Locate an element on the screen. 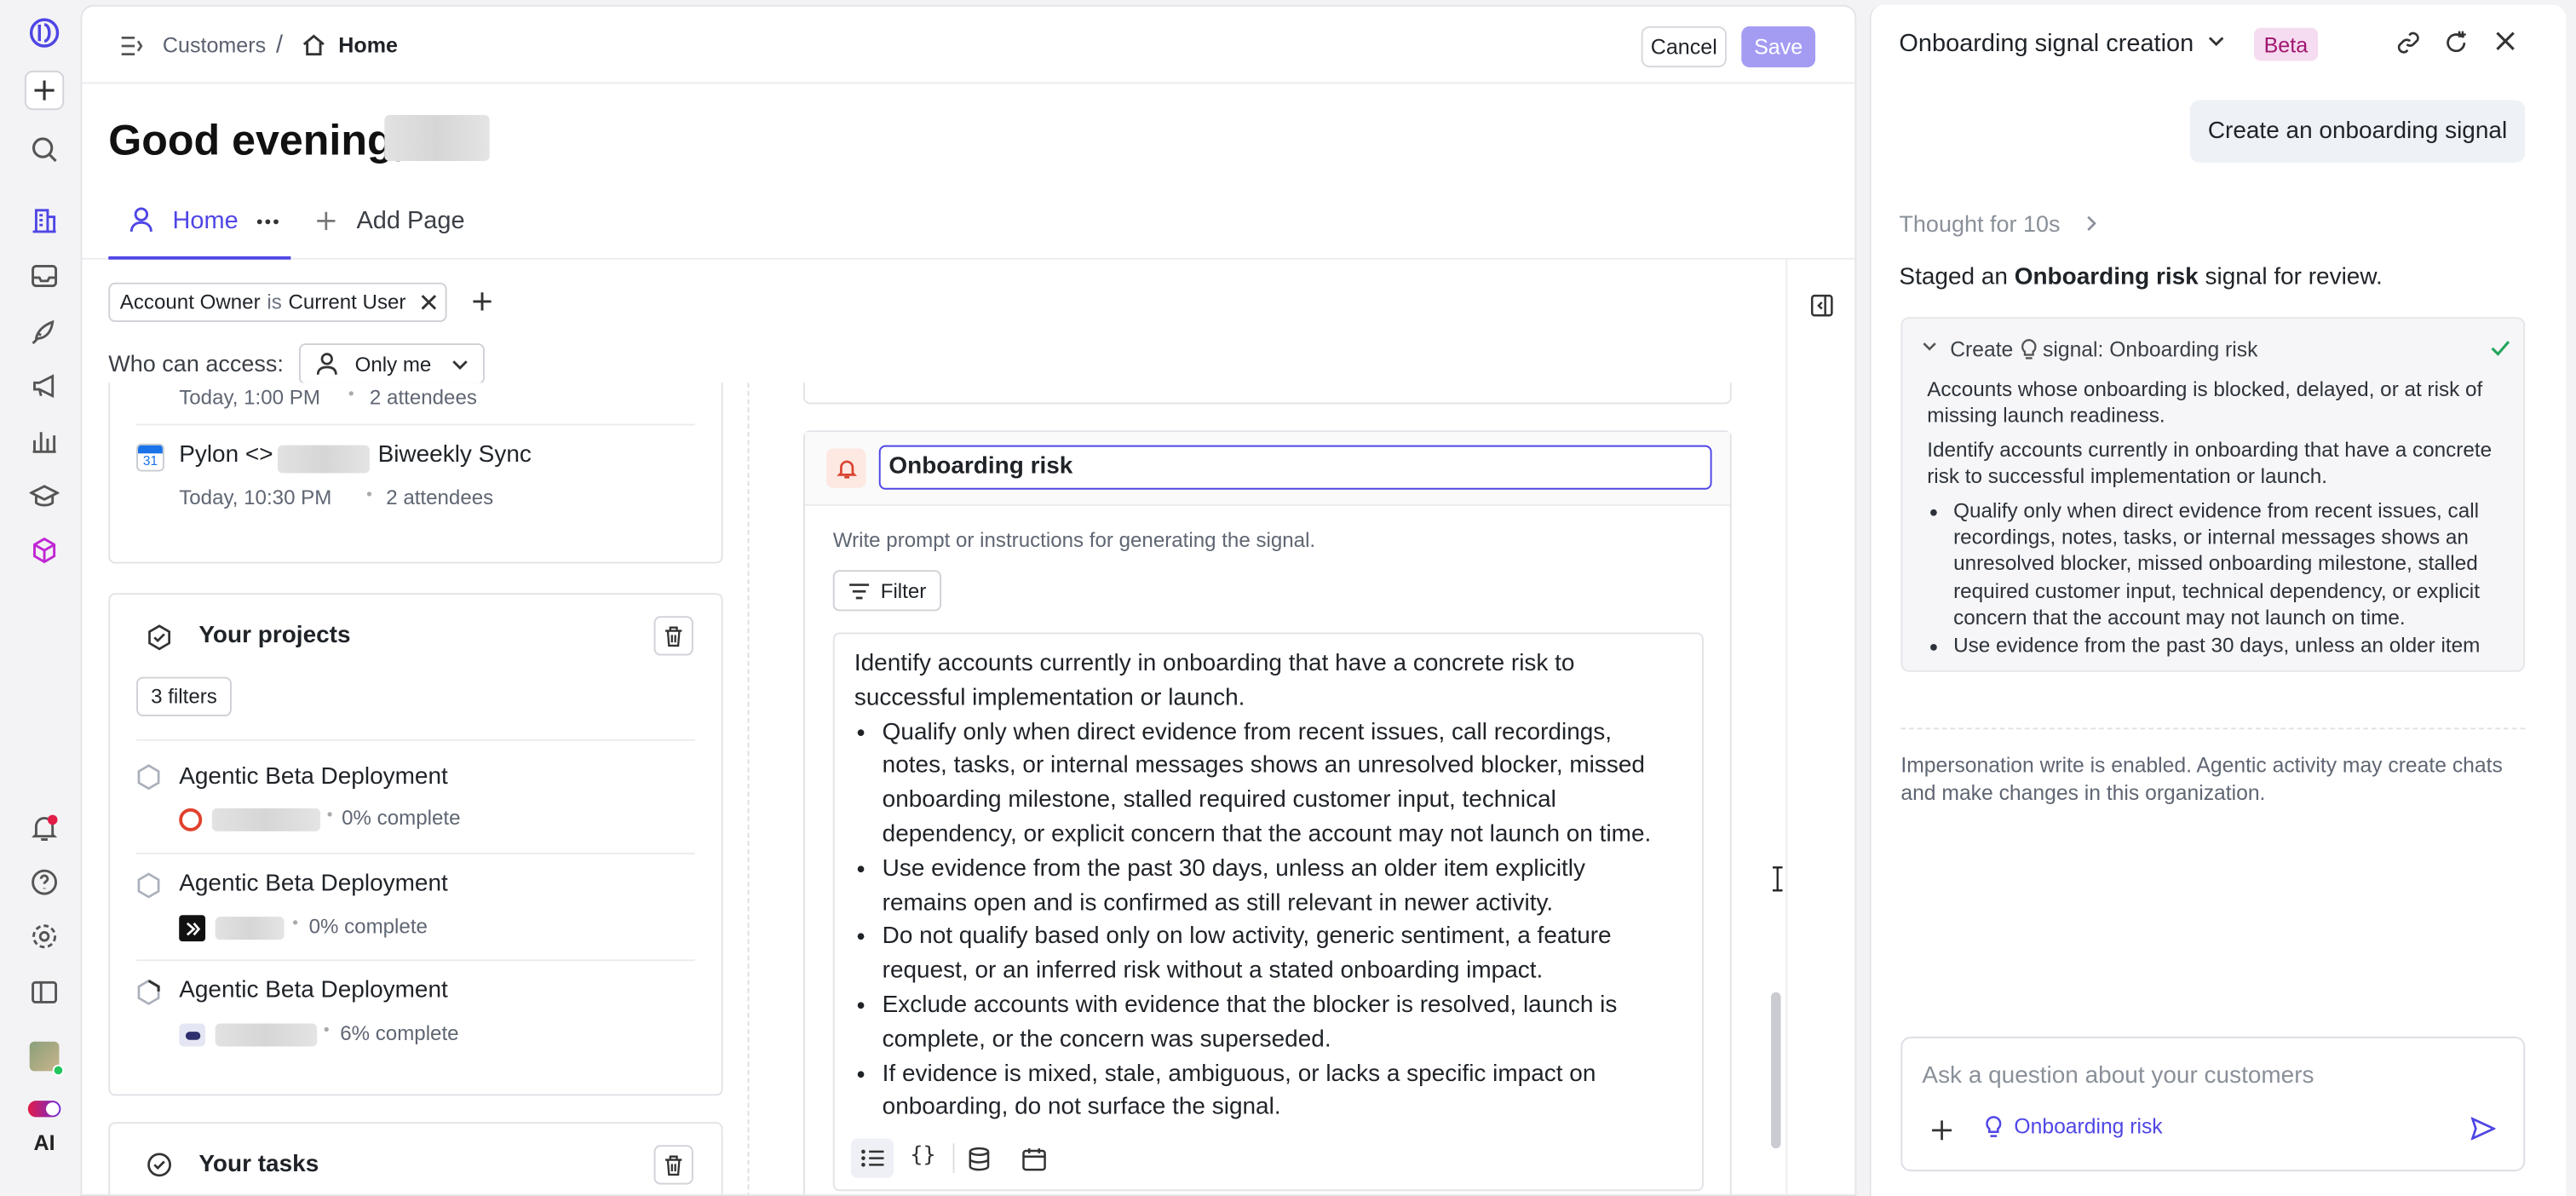  signal-name-input: Onboarding risk is located at coordinates (1295, 468).